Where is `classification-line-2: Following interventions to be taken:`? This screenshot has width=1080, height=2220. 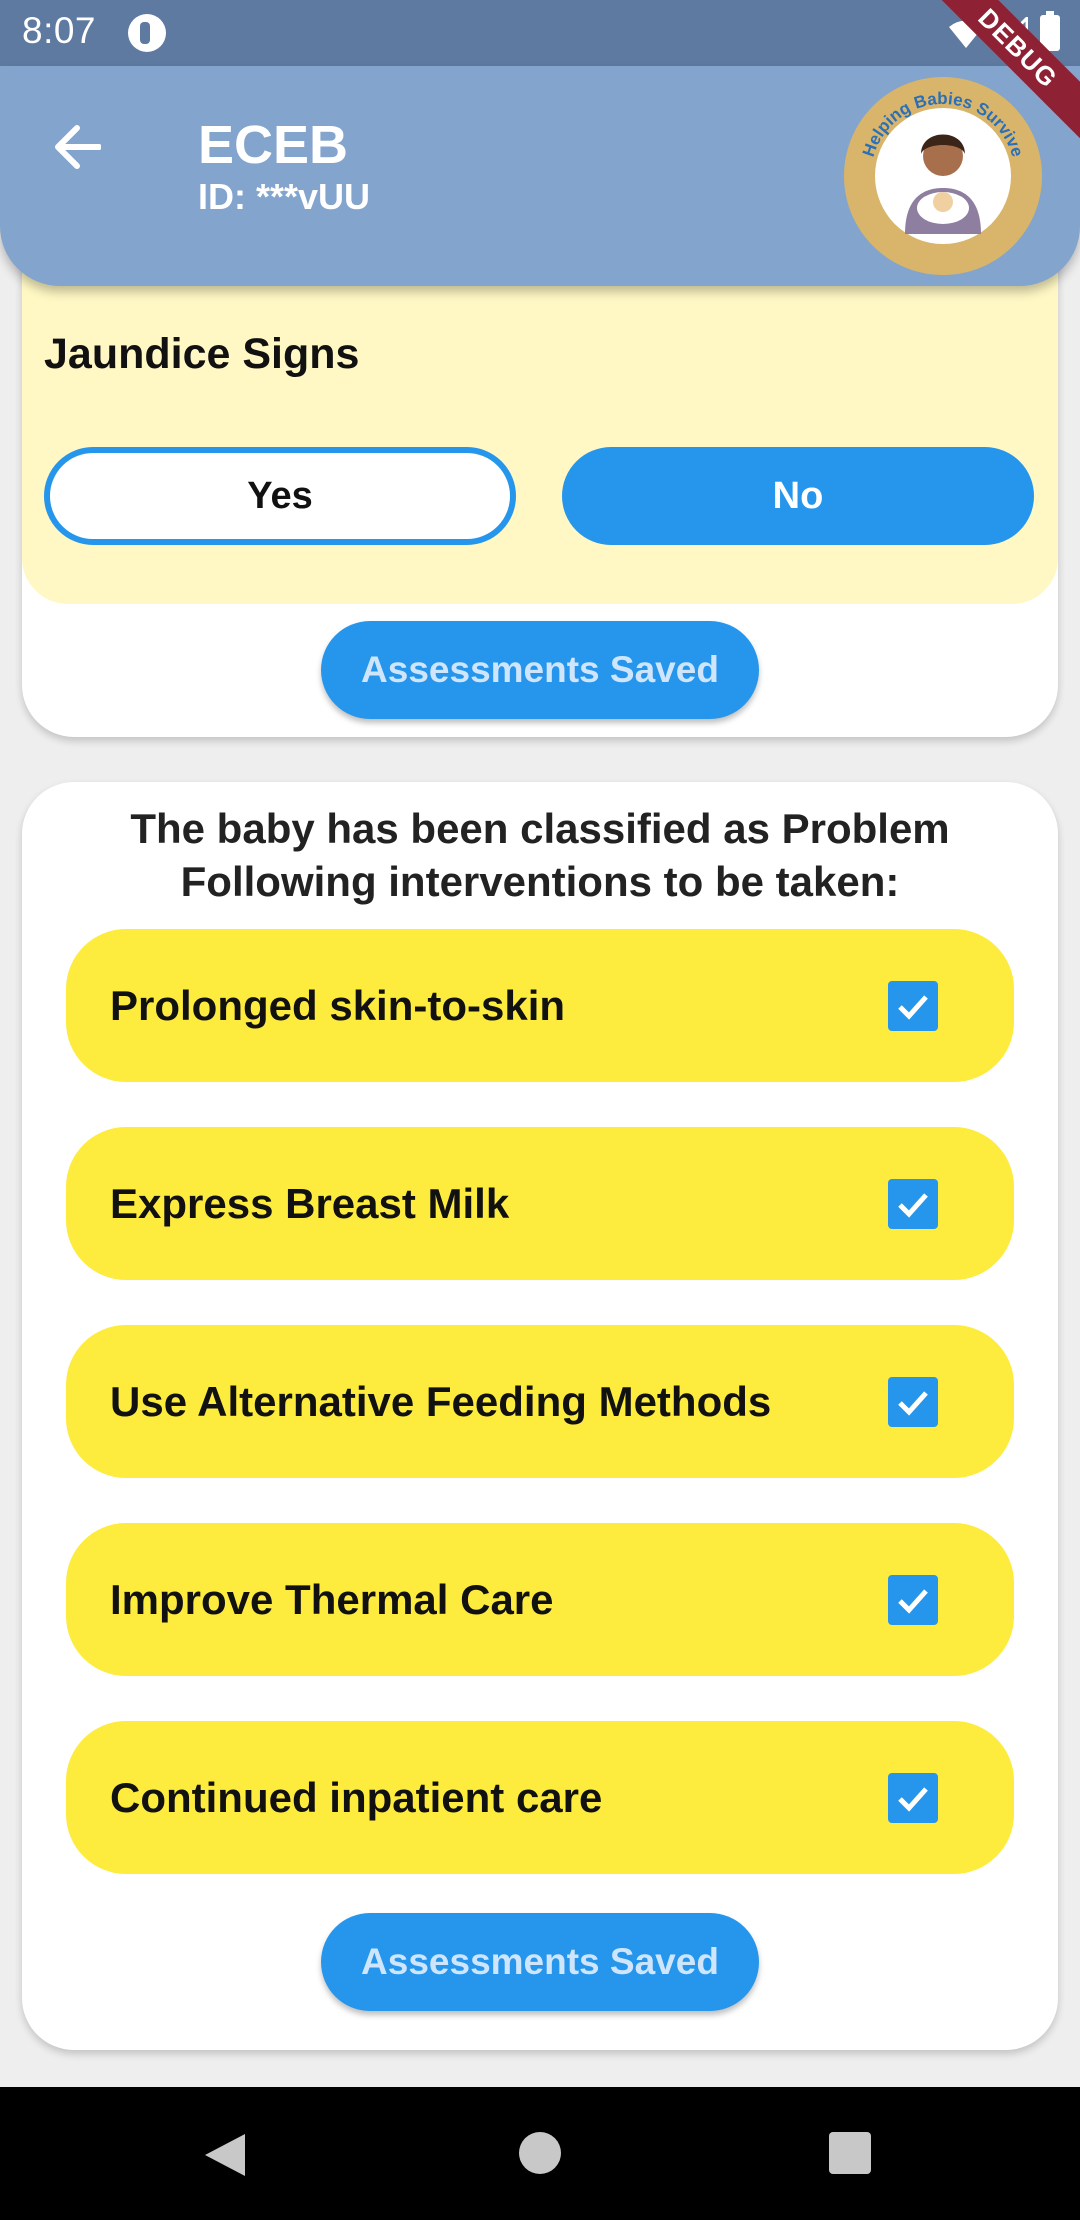
classification-line-2: Following interventions to be taken: is located at coordinates (540, 881).